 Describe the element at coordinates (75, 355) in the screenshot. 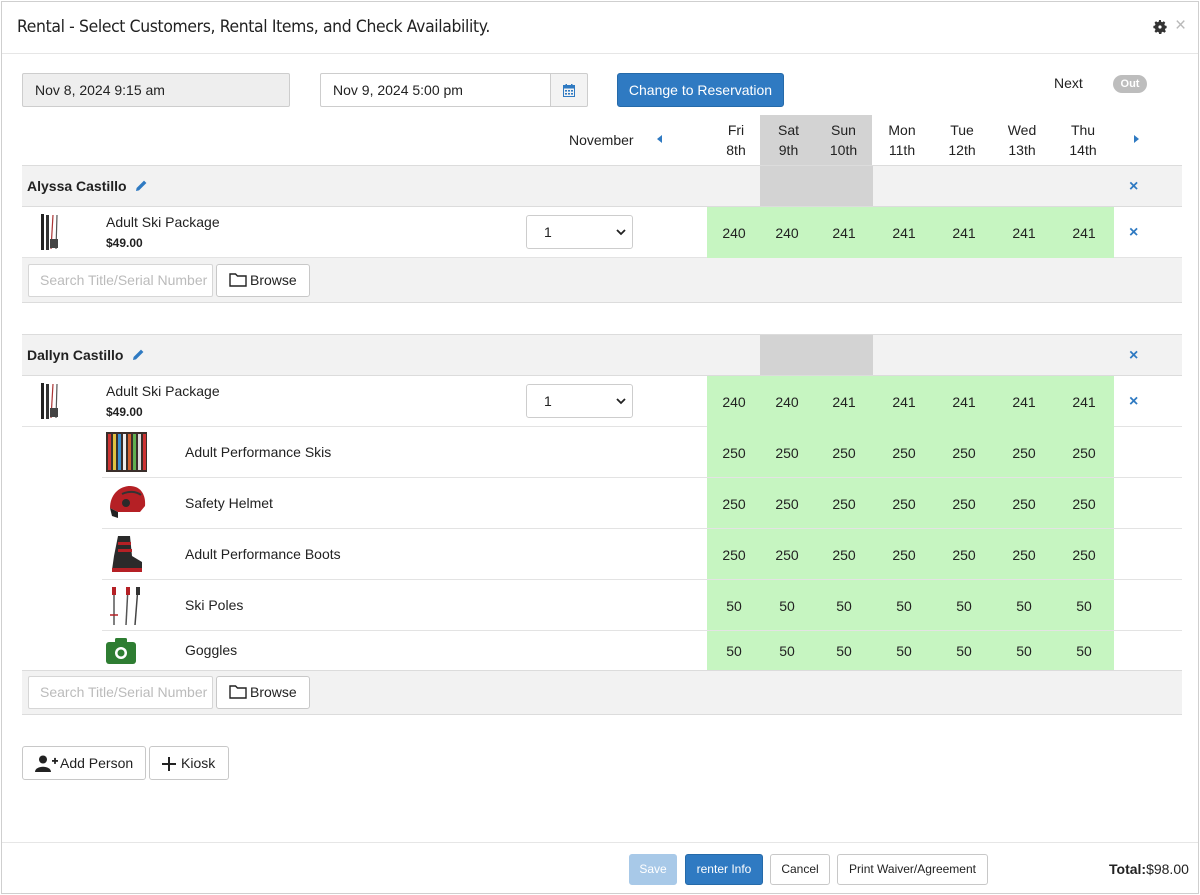

I see `person-name: Dallyn Castillo` at that location.